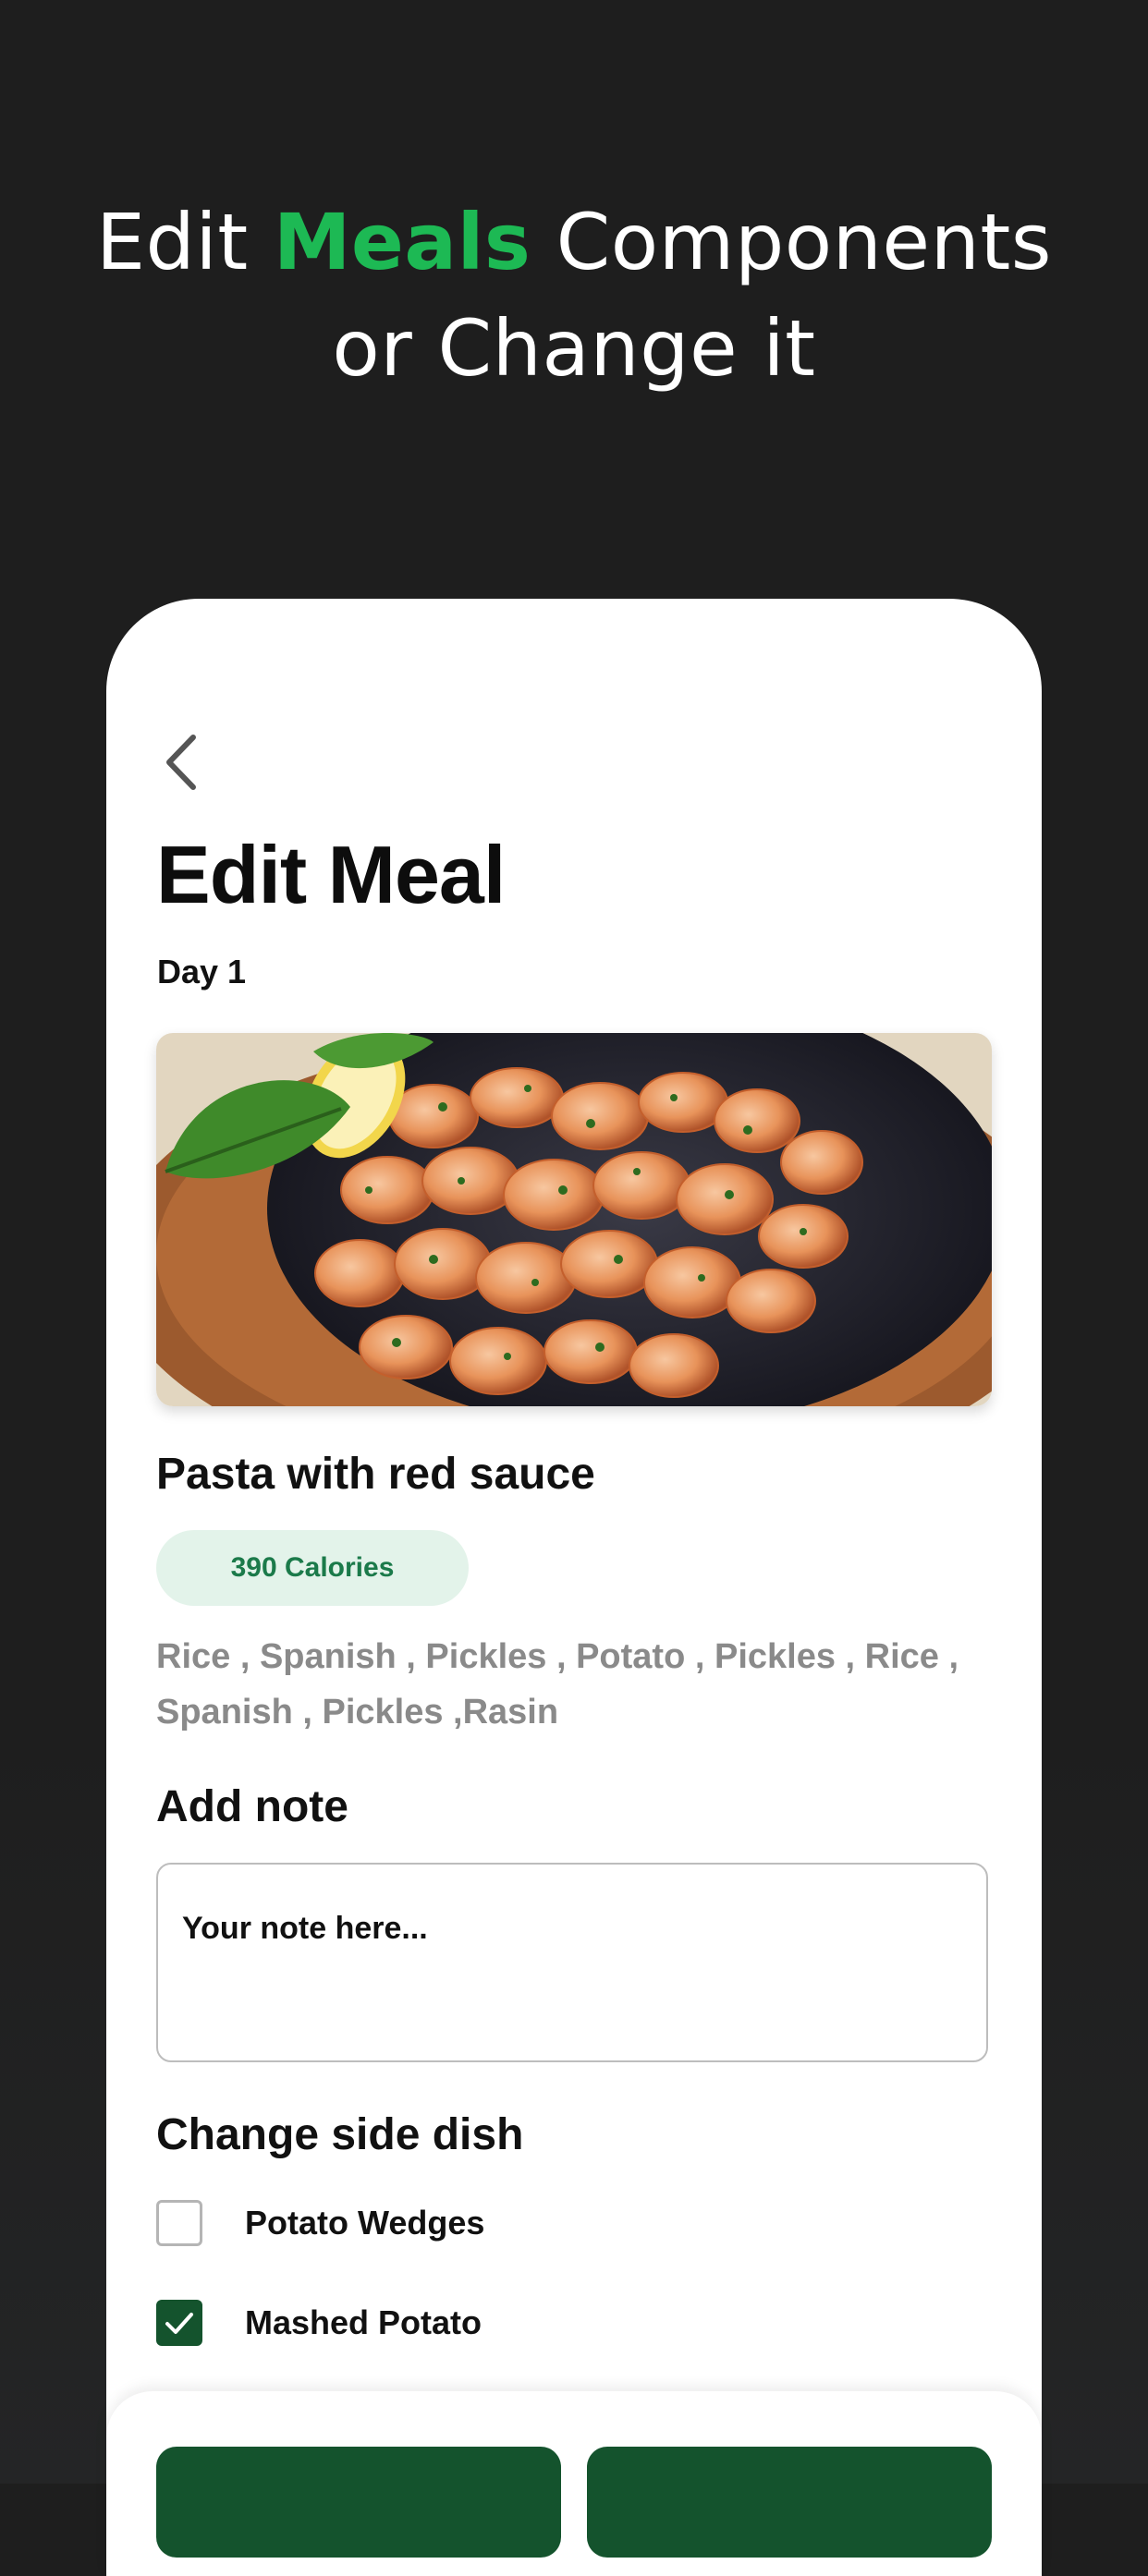 The image size is (1148, 2576). Describe the element at coordinates (359, 2502) in the screenshot. I see `primary-action-button` at that location.